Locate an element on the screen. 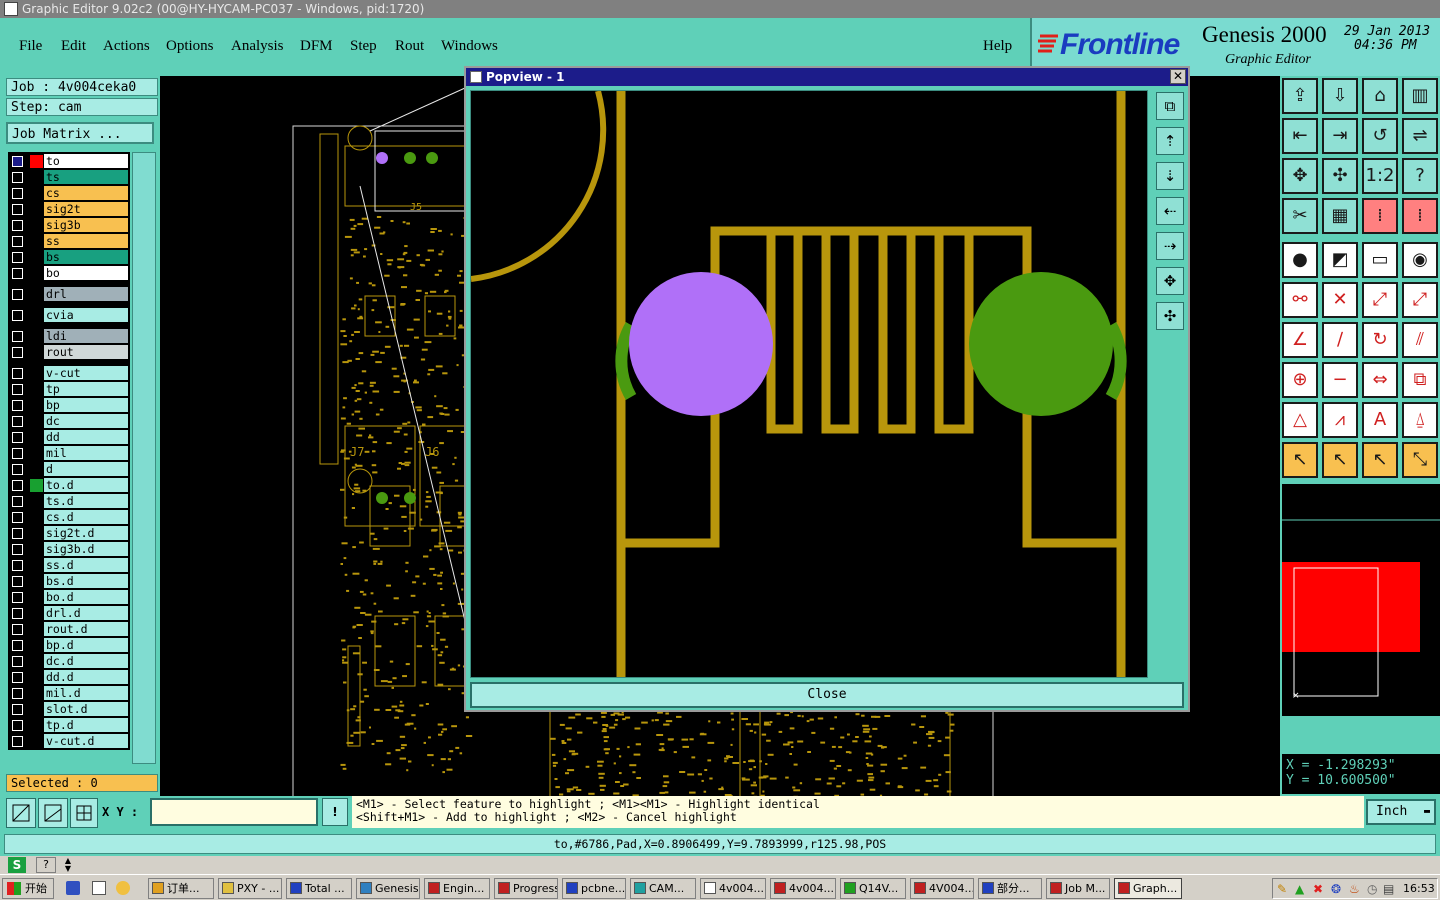 This screenshot has width=1440, height=900. center-icon: ✣ is located at coordinates (1340, 176).